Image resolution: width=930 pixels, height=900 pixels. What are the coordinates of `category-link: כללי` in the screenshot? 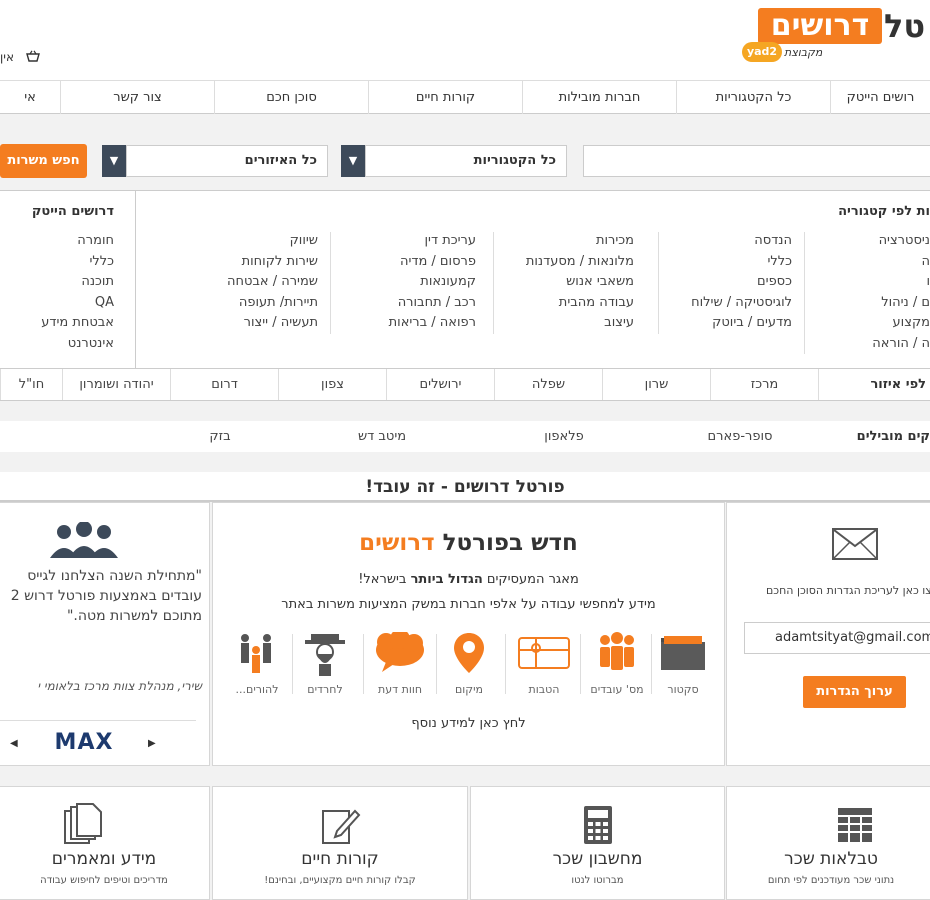 It's located at (736, 262).